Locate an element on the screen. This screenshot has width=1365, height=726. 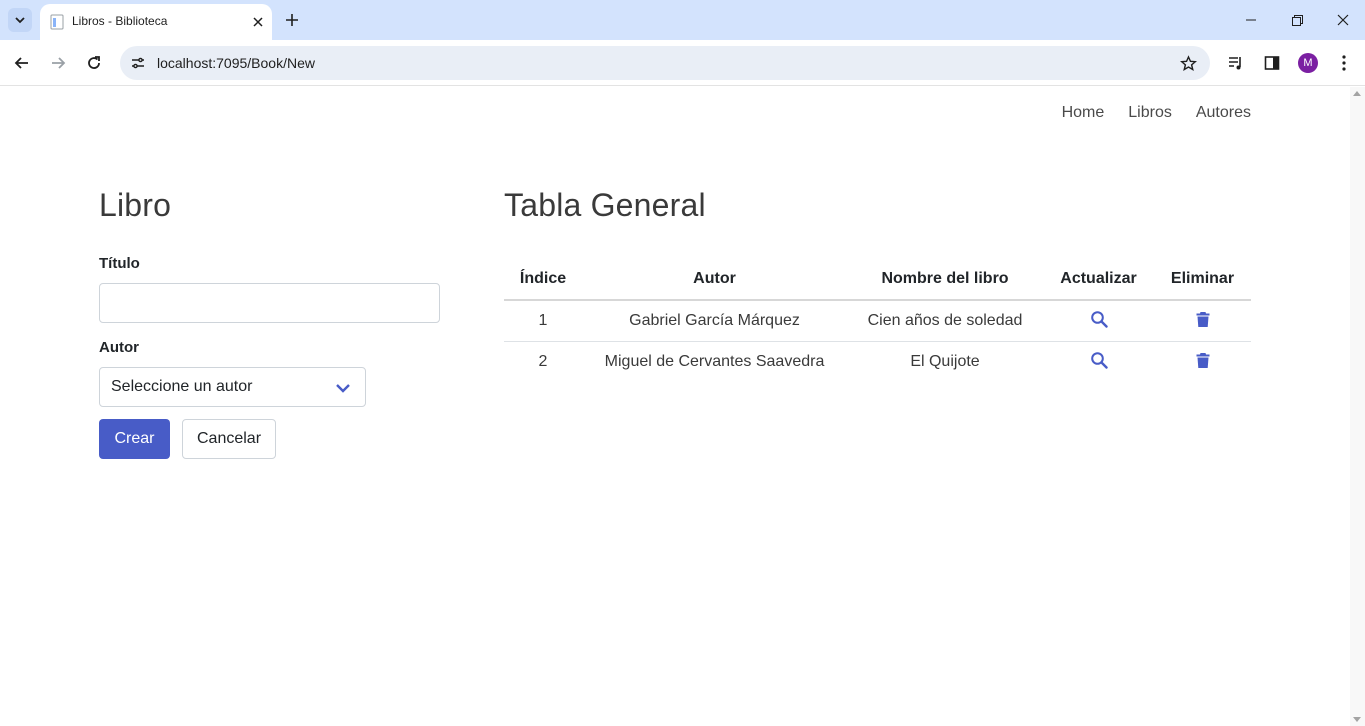
star-icon is located at coordinates (1188, 62).